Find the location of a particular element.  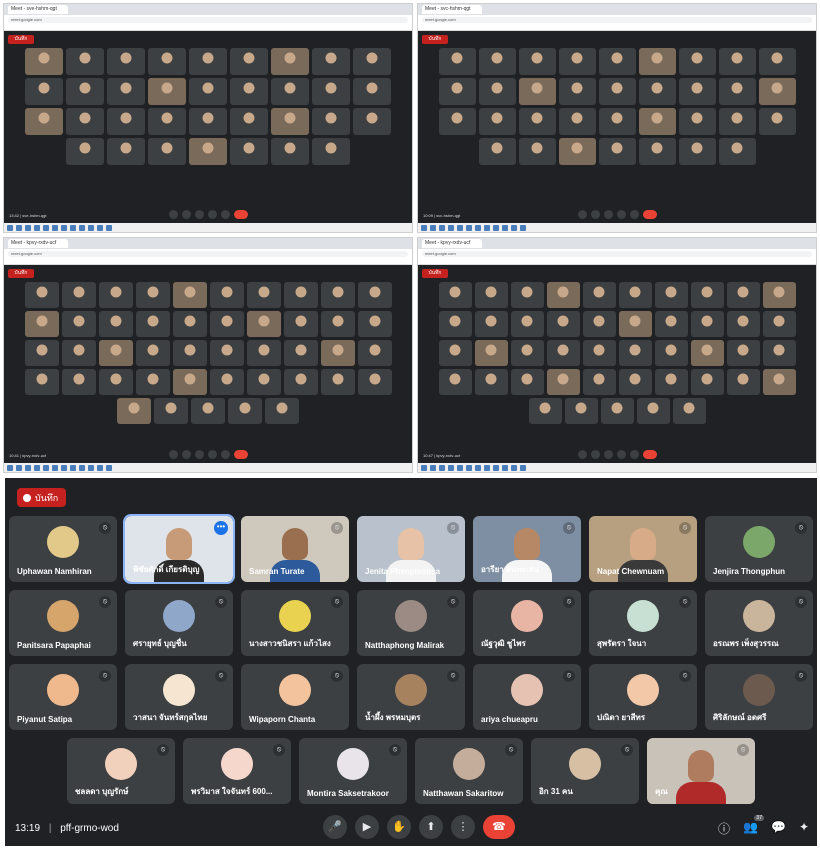

participants-button: 👥 37 is located at coordinates (753, 826).